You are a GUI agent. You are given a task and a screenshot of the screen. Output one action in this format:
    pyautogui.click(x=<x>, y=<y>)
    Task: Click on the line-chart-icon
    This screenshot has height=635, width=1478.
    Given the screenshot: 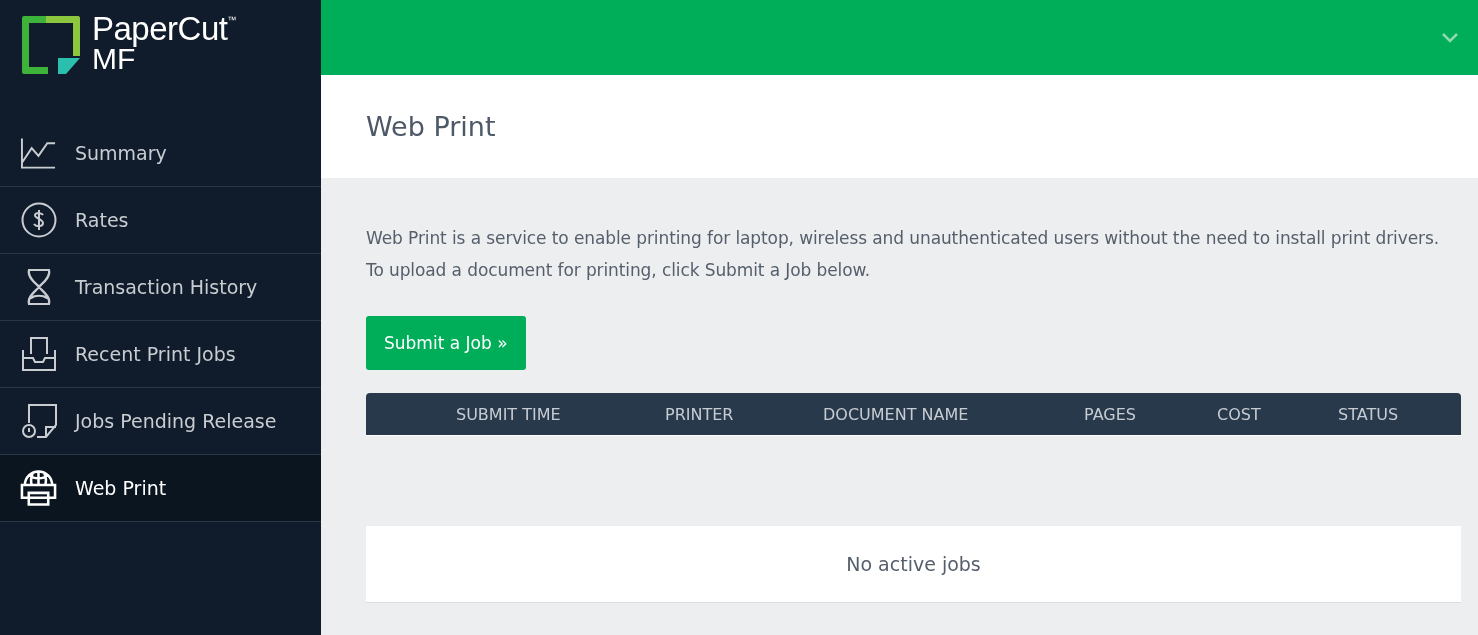 What is the action you would take?
    pyautogui.click(x=38, y=153)
    